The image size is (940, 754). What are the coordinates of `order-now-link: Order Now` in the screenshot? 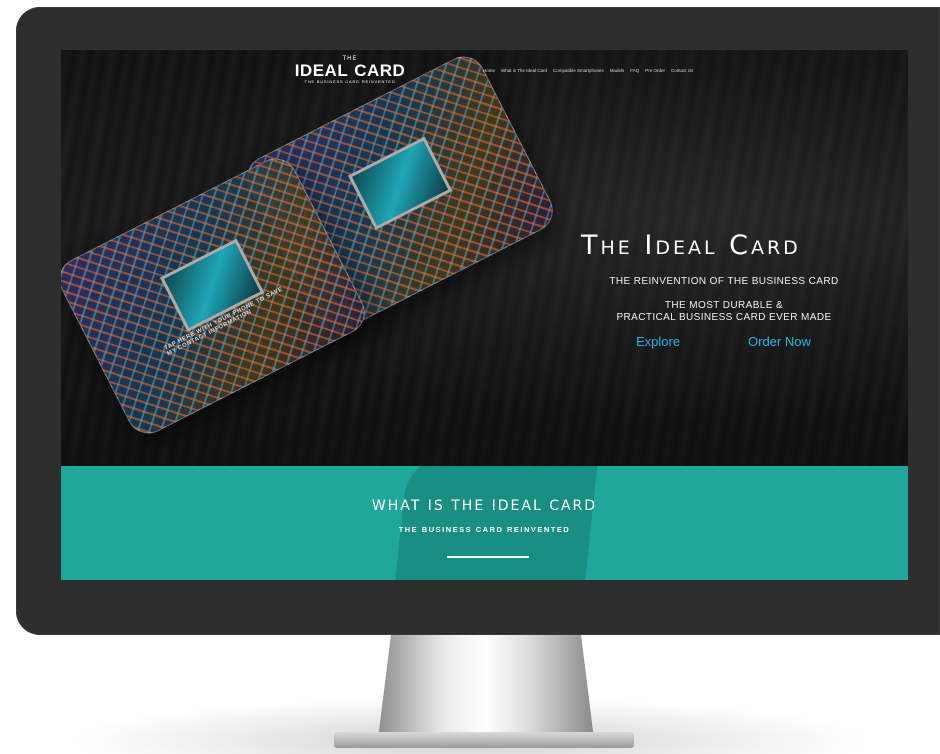 It's located at (779, 341).